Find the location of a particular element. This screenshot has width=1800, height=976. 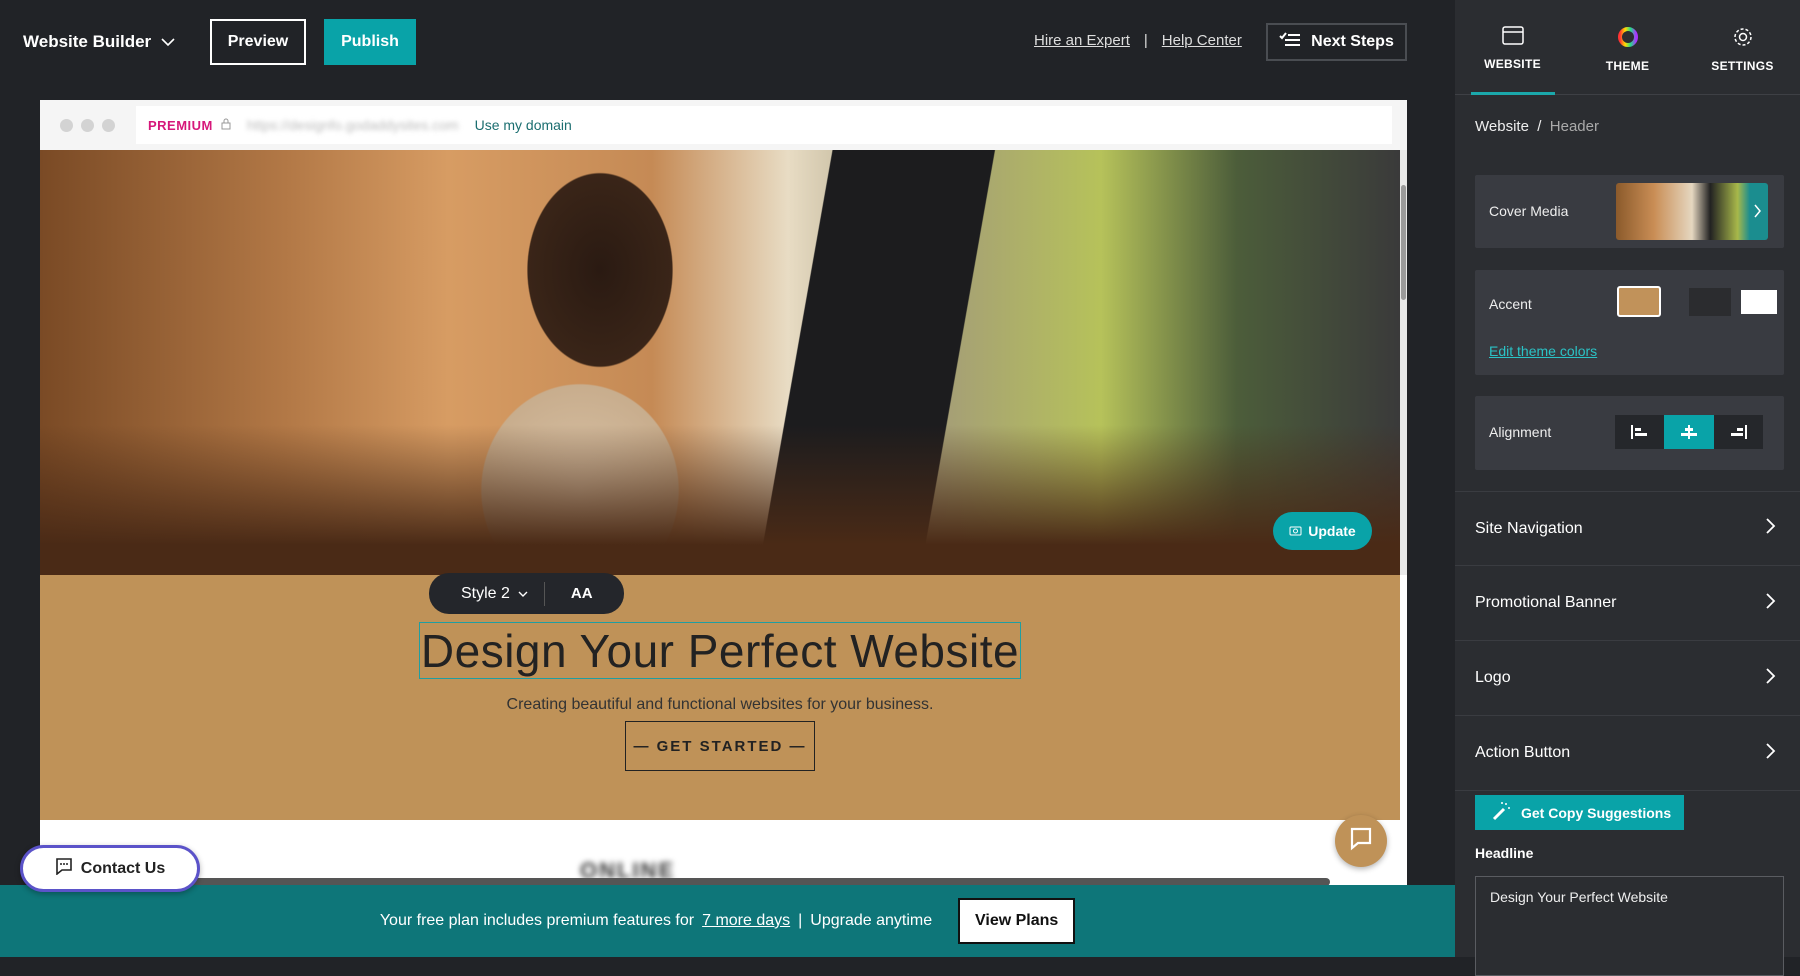

logo-row: Logo is located at coordinates (1627, 678).